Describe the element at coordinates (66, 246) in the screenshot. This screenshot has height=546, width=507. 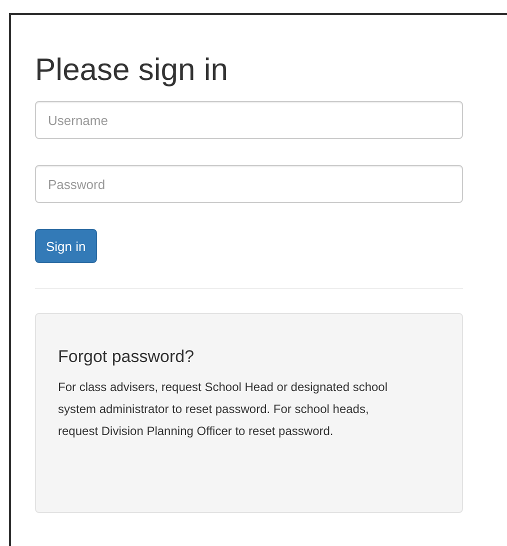
I see `sign-in-button: Sign in` at that location.